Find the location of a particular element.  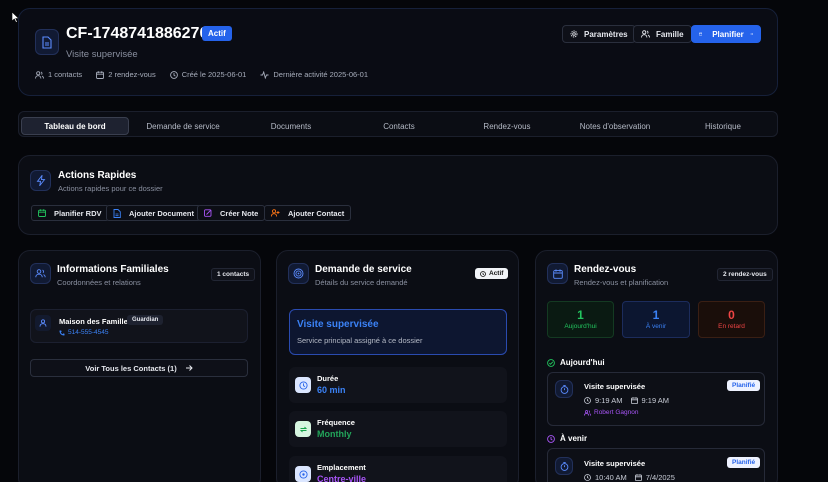

check-circle-icon is located at coordinates (551, 362).